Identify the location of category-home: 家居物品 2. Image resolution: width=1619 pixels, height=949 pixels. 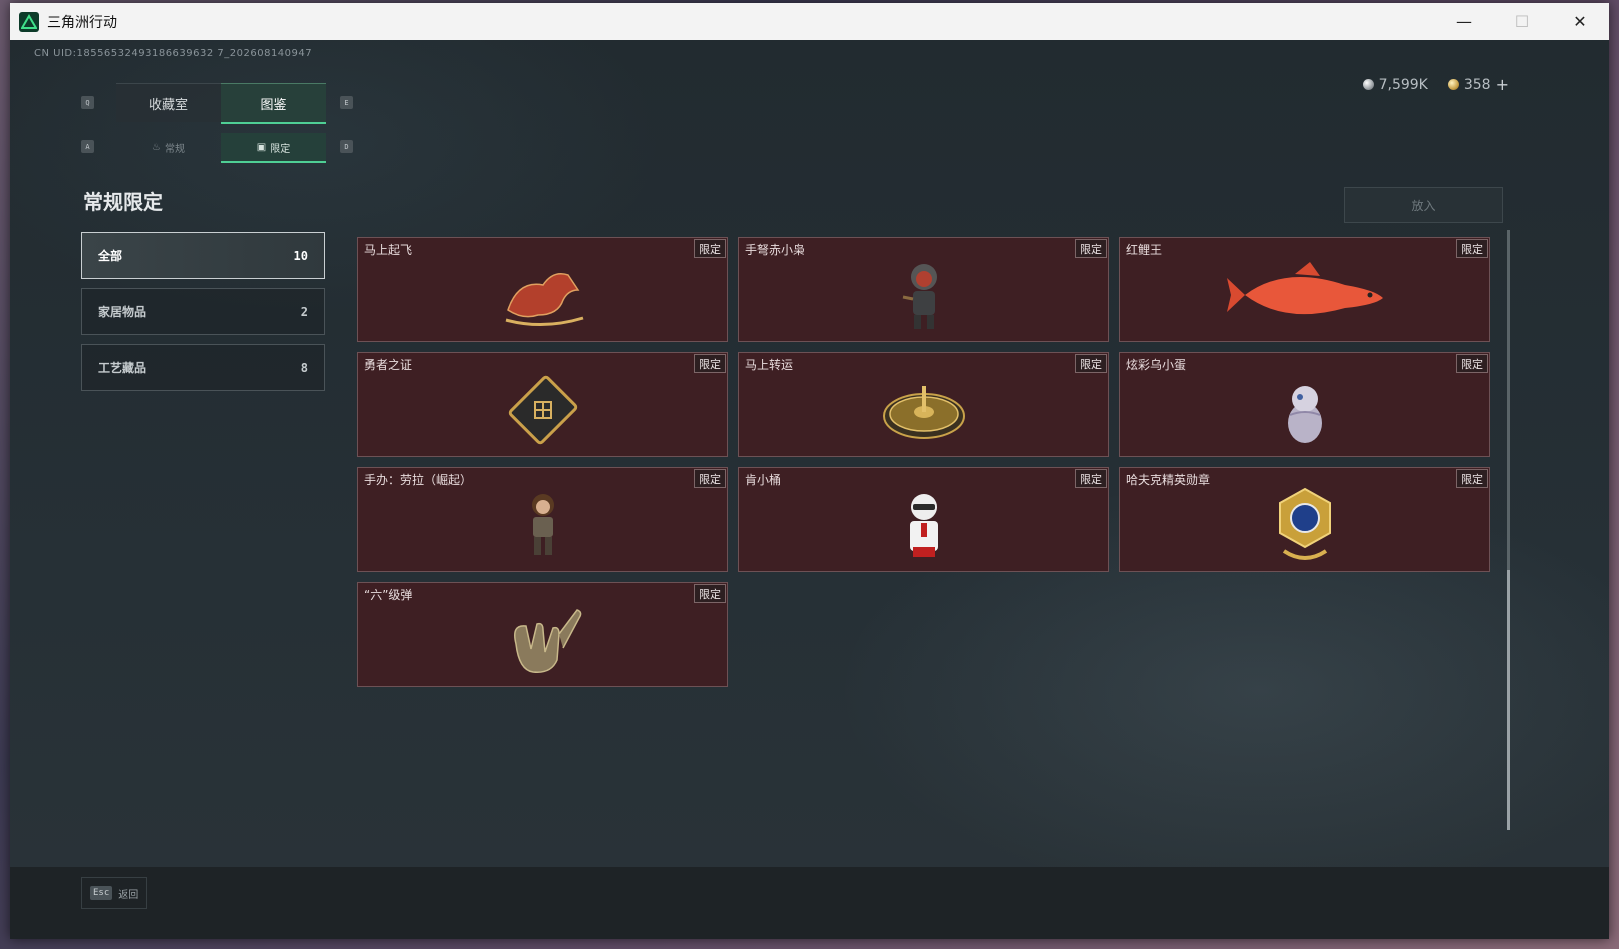
(203, 311).